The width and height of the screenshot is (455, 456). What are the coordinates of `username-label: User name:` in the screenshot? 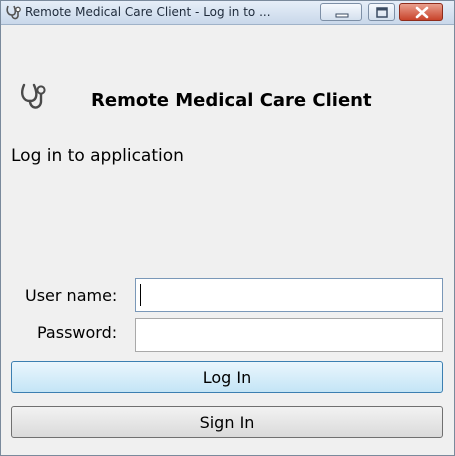 It's located at (71, 295).